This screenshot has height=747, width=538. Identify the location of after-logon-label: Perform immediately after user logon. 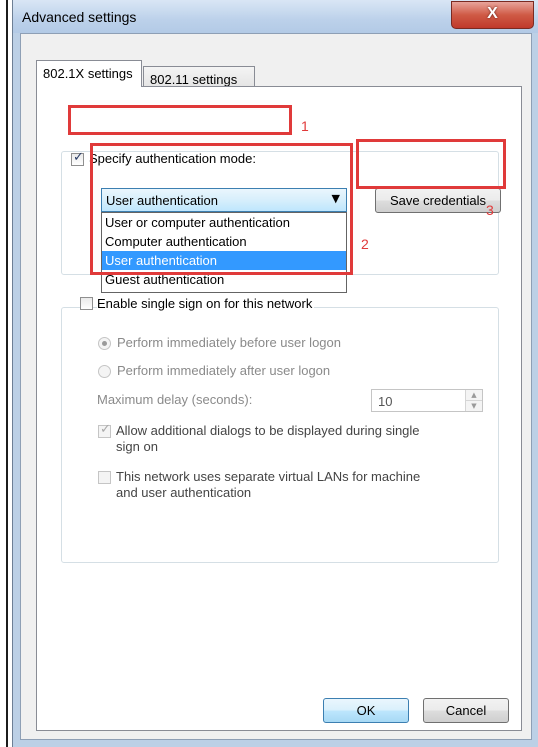
(224, 370).